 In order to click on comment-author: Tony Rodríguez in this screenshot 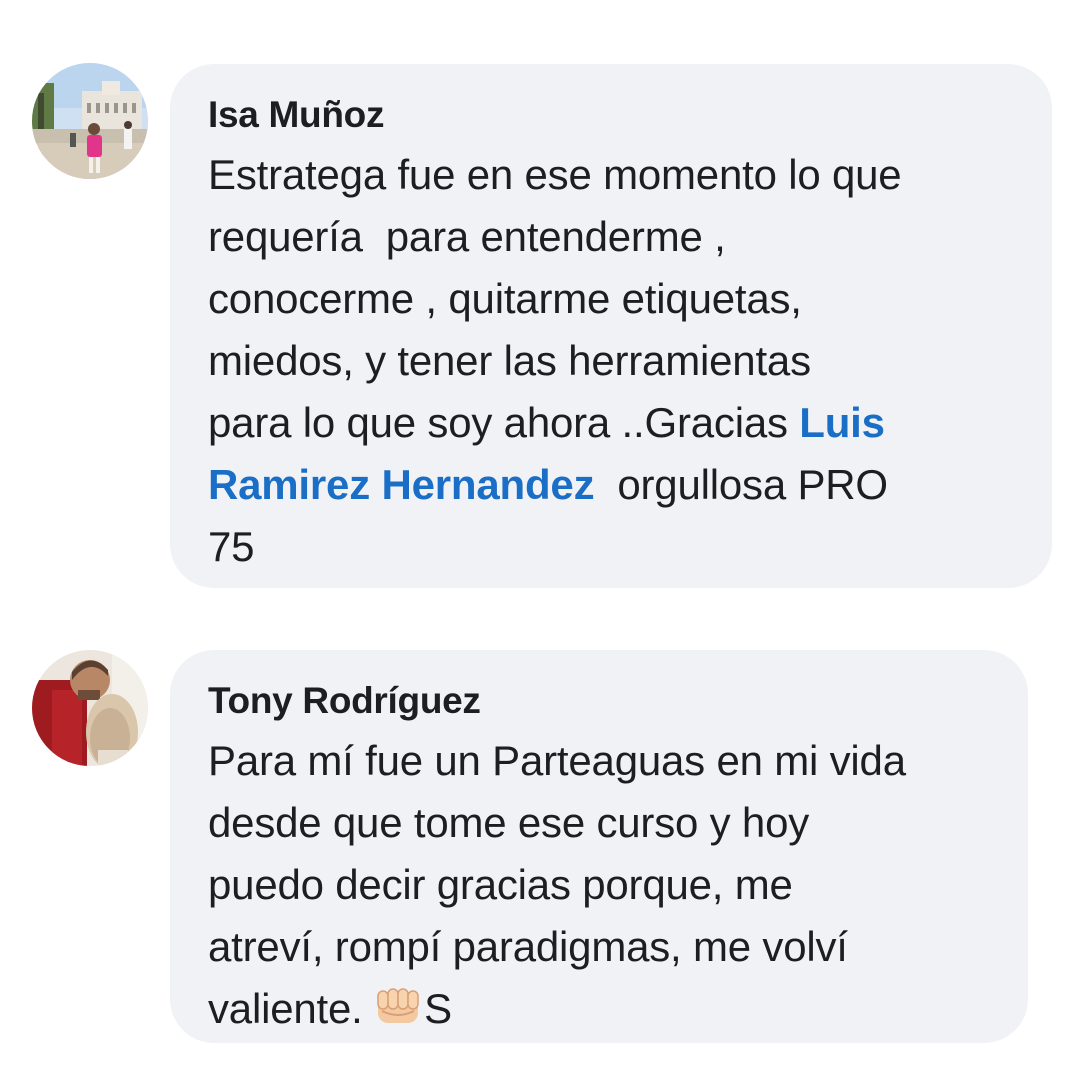, I will do `click(598, 701)`.